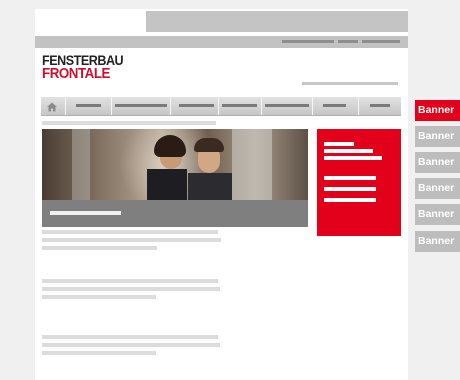 The width and height of the screenshot is (460, 380). I want to click on banner-6: Banner, so click(437, 241).